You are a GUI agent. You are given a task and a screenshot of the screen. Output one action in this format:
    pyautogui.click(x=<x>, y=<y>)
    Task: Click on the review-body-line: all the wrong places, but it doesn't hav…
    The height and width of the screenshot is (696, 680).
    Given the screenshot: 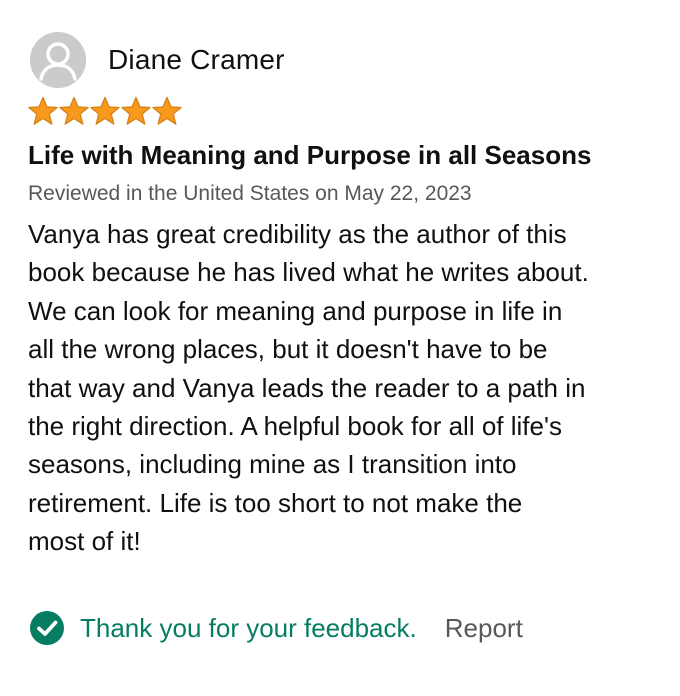 What is the action you would take?
    pyautogui.click(x=288, y=349)
    